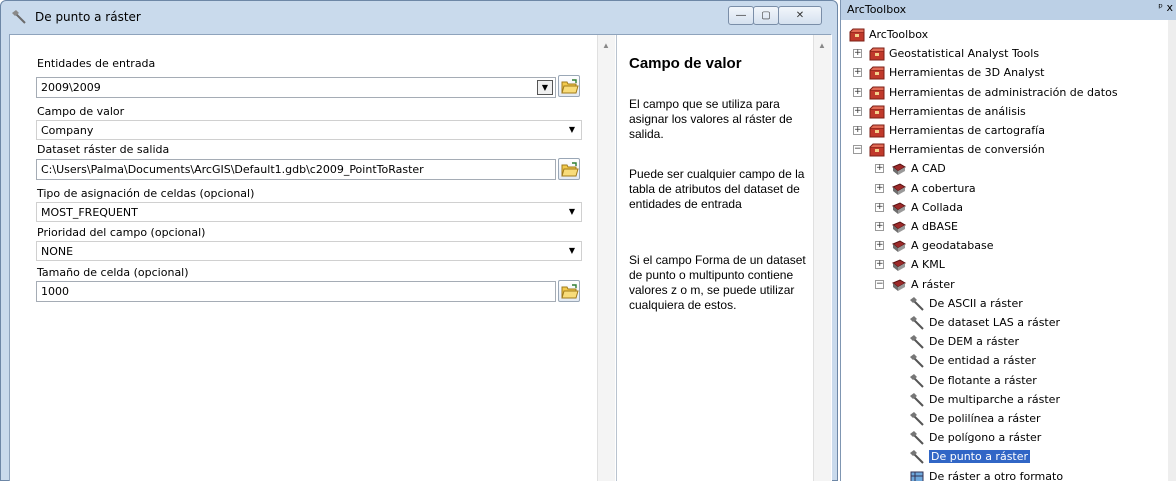  Describe the element at coordinates (982, 361) in the screenshot. I see `tree-item-label: De entidad a ráster` at that location.